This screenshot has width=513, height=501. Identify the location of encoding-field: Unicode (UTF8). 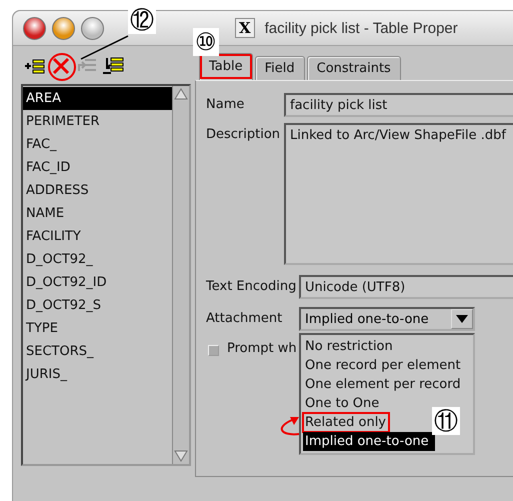
(406, 287).